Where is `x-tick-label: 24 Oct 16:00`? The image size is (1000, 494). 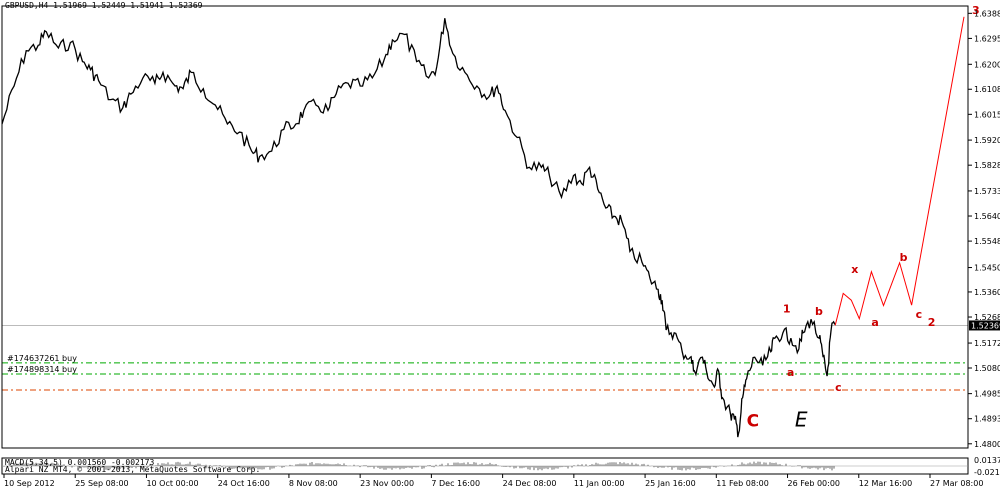 x-tick-label: 24 Oct 16:00 is located at coordinates (244, 483).